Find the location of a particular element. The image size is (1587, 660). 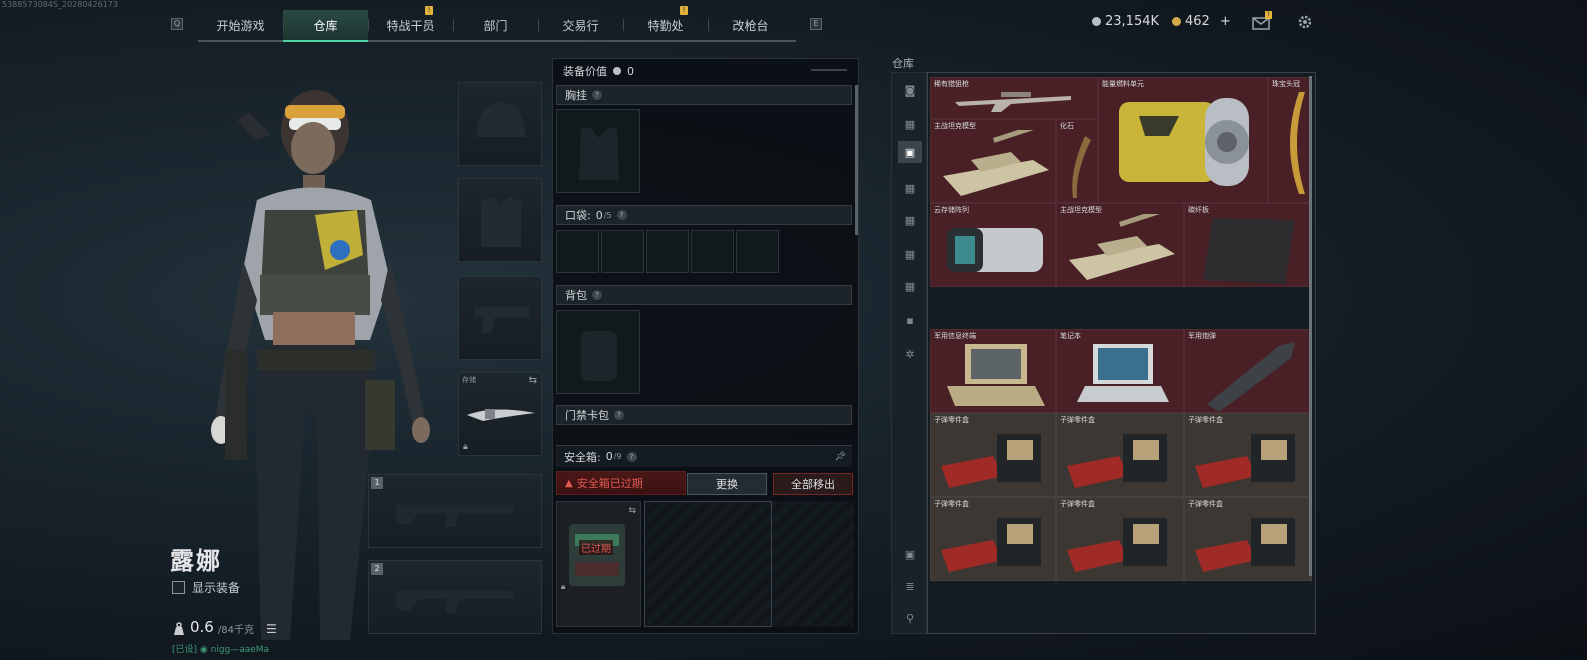

primary-weapon-slot: 1 is located at coordinates (455, 511).